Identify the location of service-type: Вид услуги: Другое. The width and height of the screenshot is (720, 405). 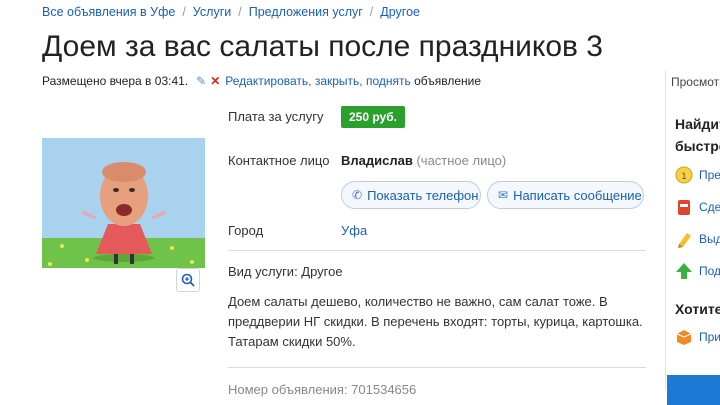
(285, 271).